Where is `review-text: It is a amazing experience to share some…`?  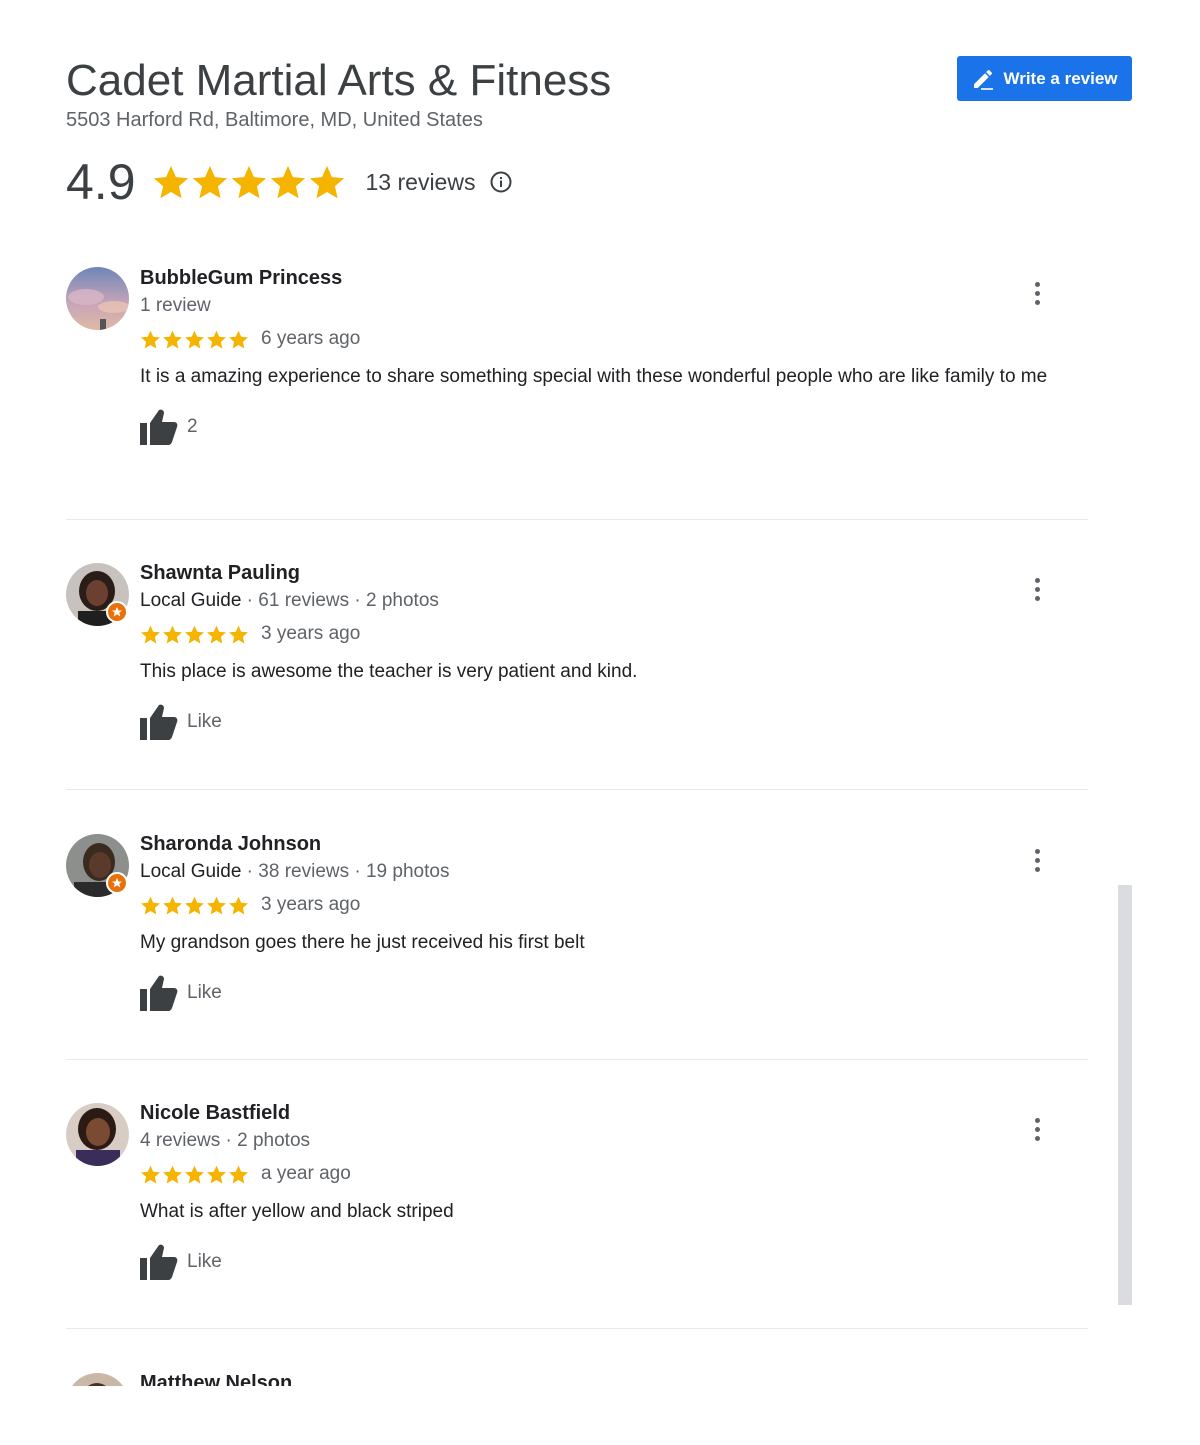 review-text: It is a amazing experience to share some… is located at coordinates (594, 376).